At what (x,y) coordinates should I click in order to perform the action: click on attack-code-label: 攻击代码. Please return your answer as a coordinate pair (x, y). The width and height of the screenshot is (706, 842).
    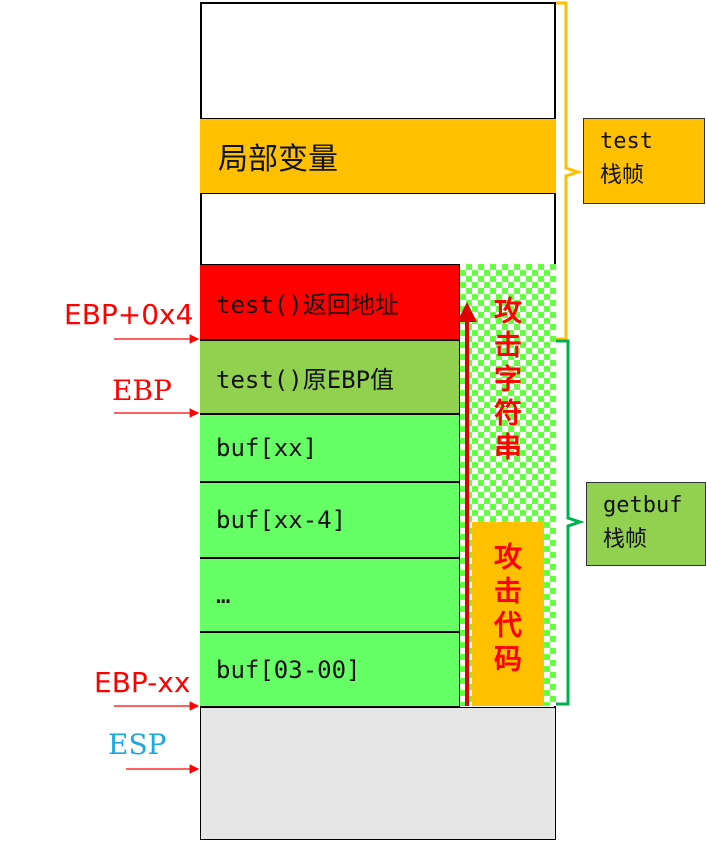
    Looking at the image, I should click on (506, 610).